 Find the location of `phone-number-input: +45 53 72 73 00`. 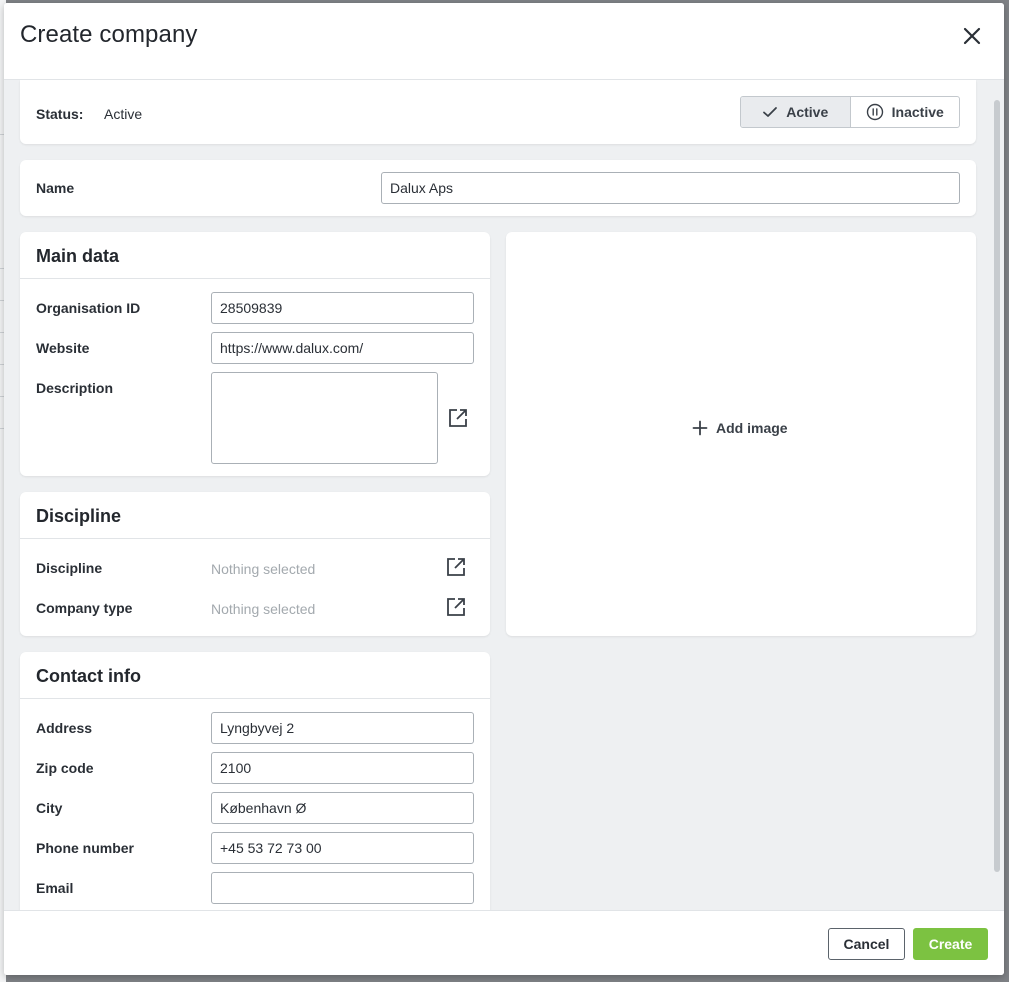

phone-number-input: +45 53 72 73 00 is located at coordinates (342, 848).